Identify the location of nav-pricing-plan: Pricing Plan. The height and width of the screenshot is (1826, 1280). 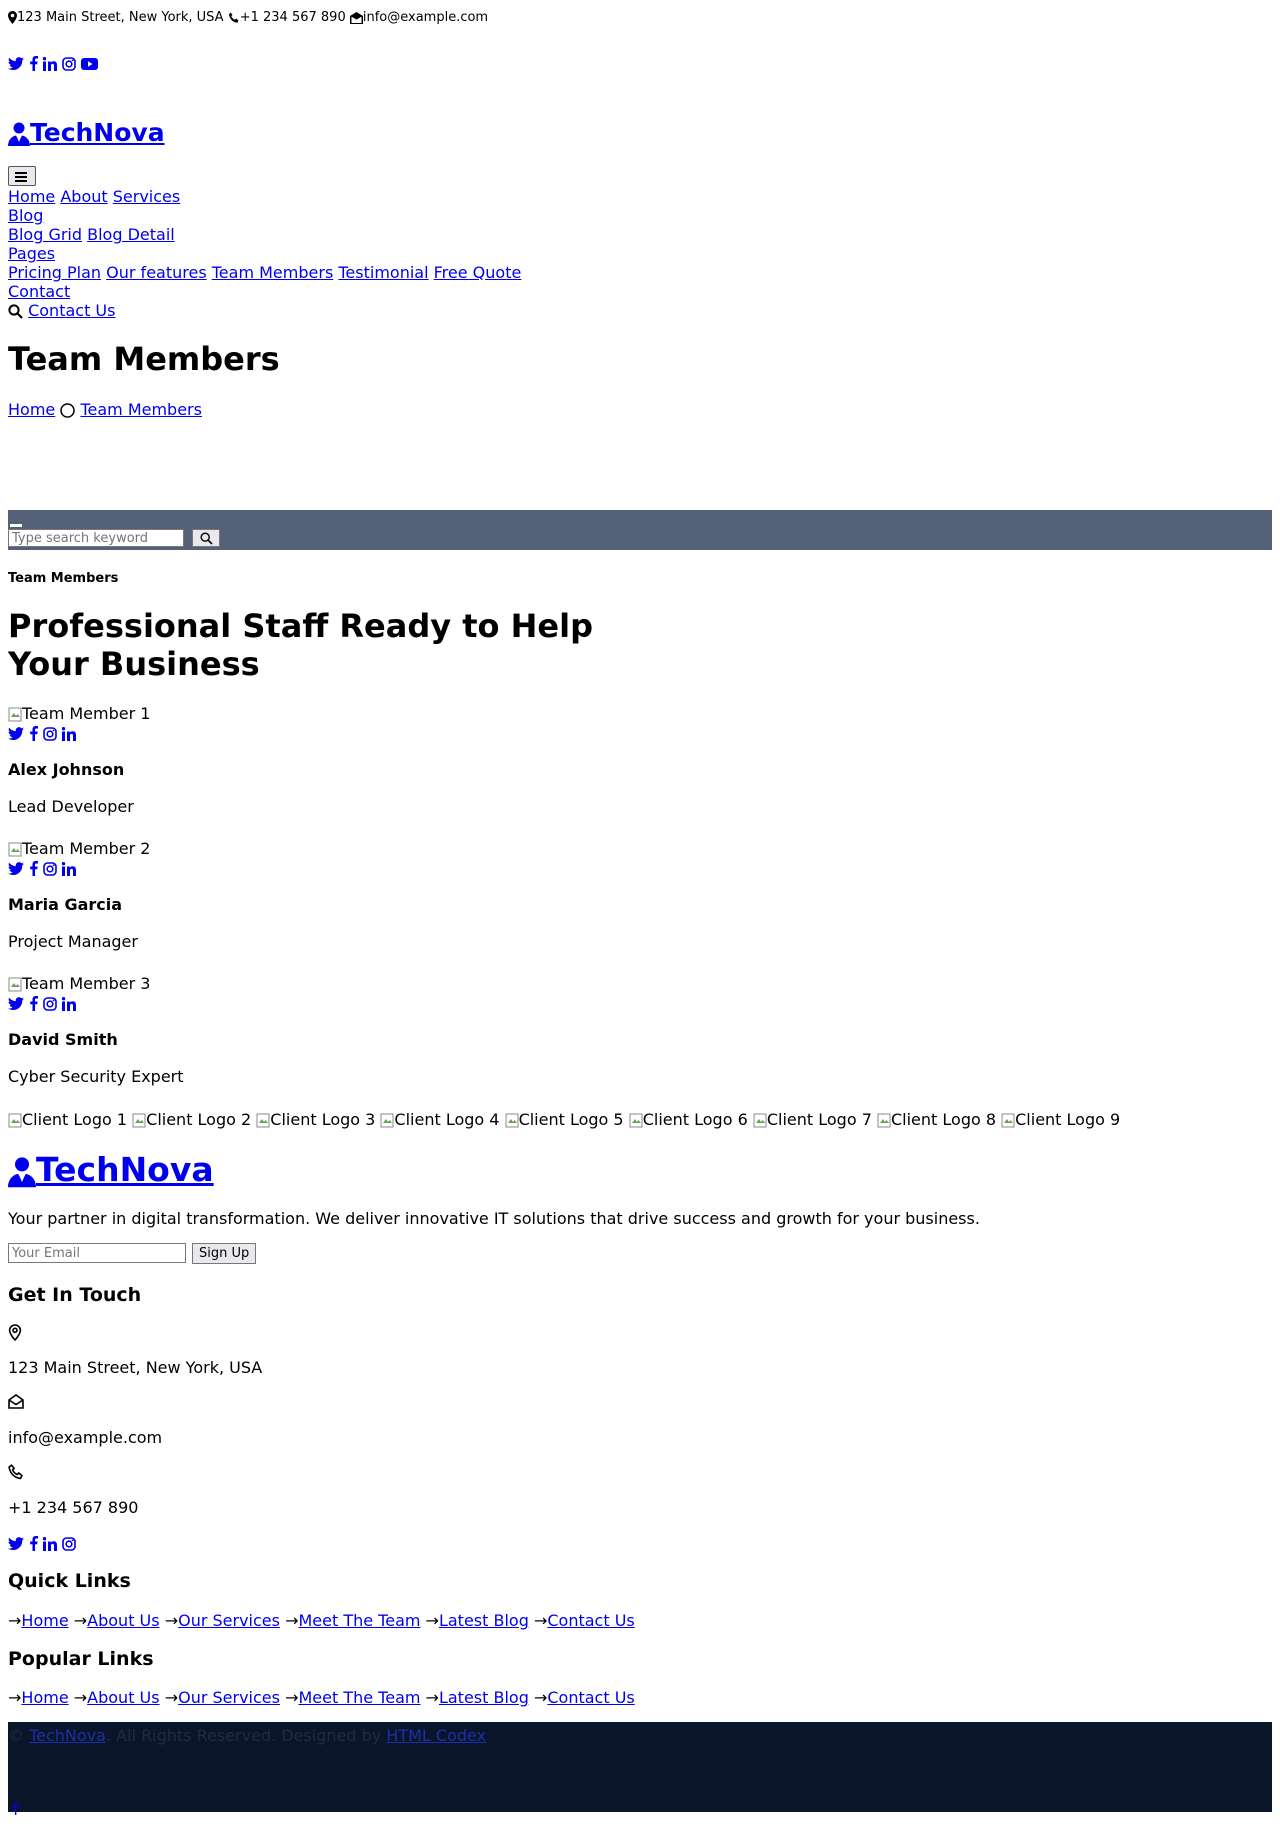
(54, 272).